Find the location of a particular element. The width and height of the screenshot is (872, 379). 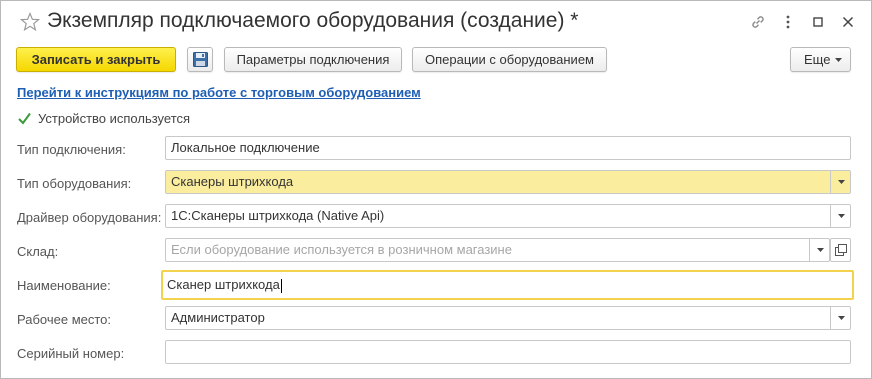

connection-params-button: Параметры подключения is located at coordinates (313, 59).